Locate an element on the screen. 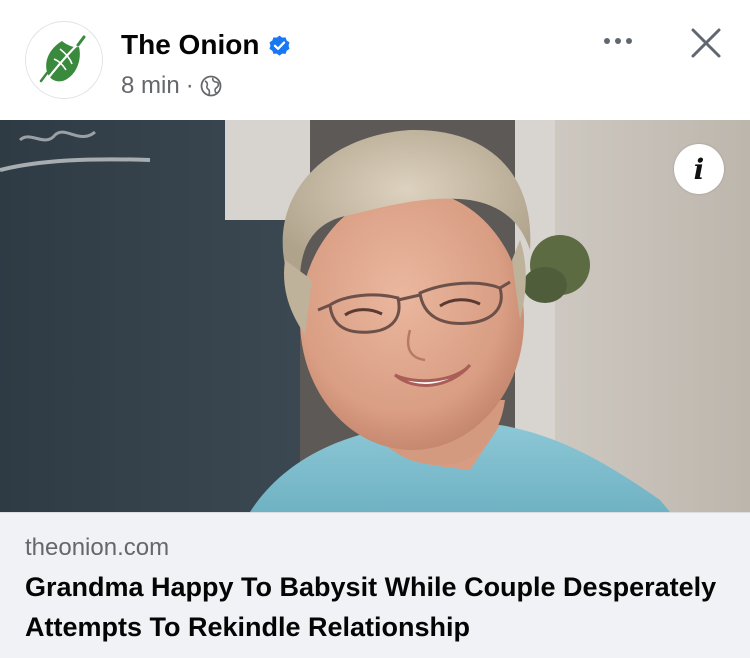  info-icon: i is located at coordinates (699, 169).